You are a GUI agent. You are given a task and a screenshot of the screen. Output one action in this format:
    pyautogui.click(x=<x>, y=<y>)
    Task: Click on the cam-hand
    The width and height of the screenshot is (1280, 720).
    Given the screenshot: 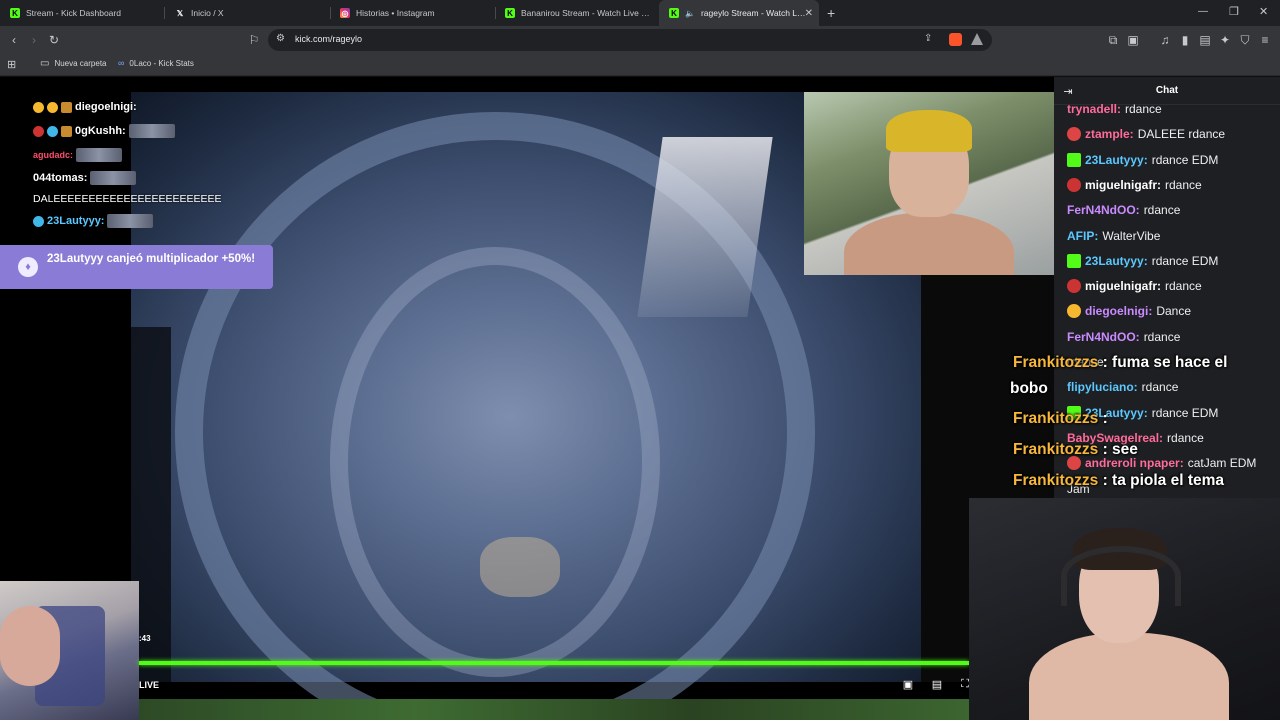 What is the action you would take?
    pyautogui.click(x=30, y=646)
    